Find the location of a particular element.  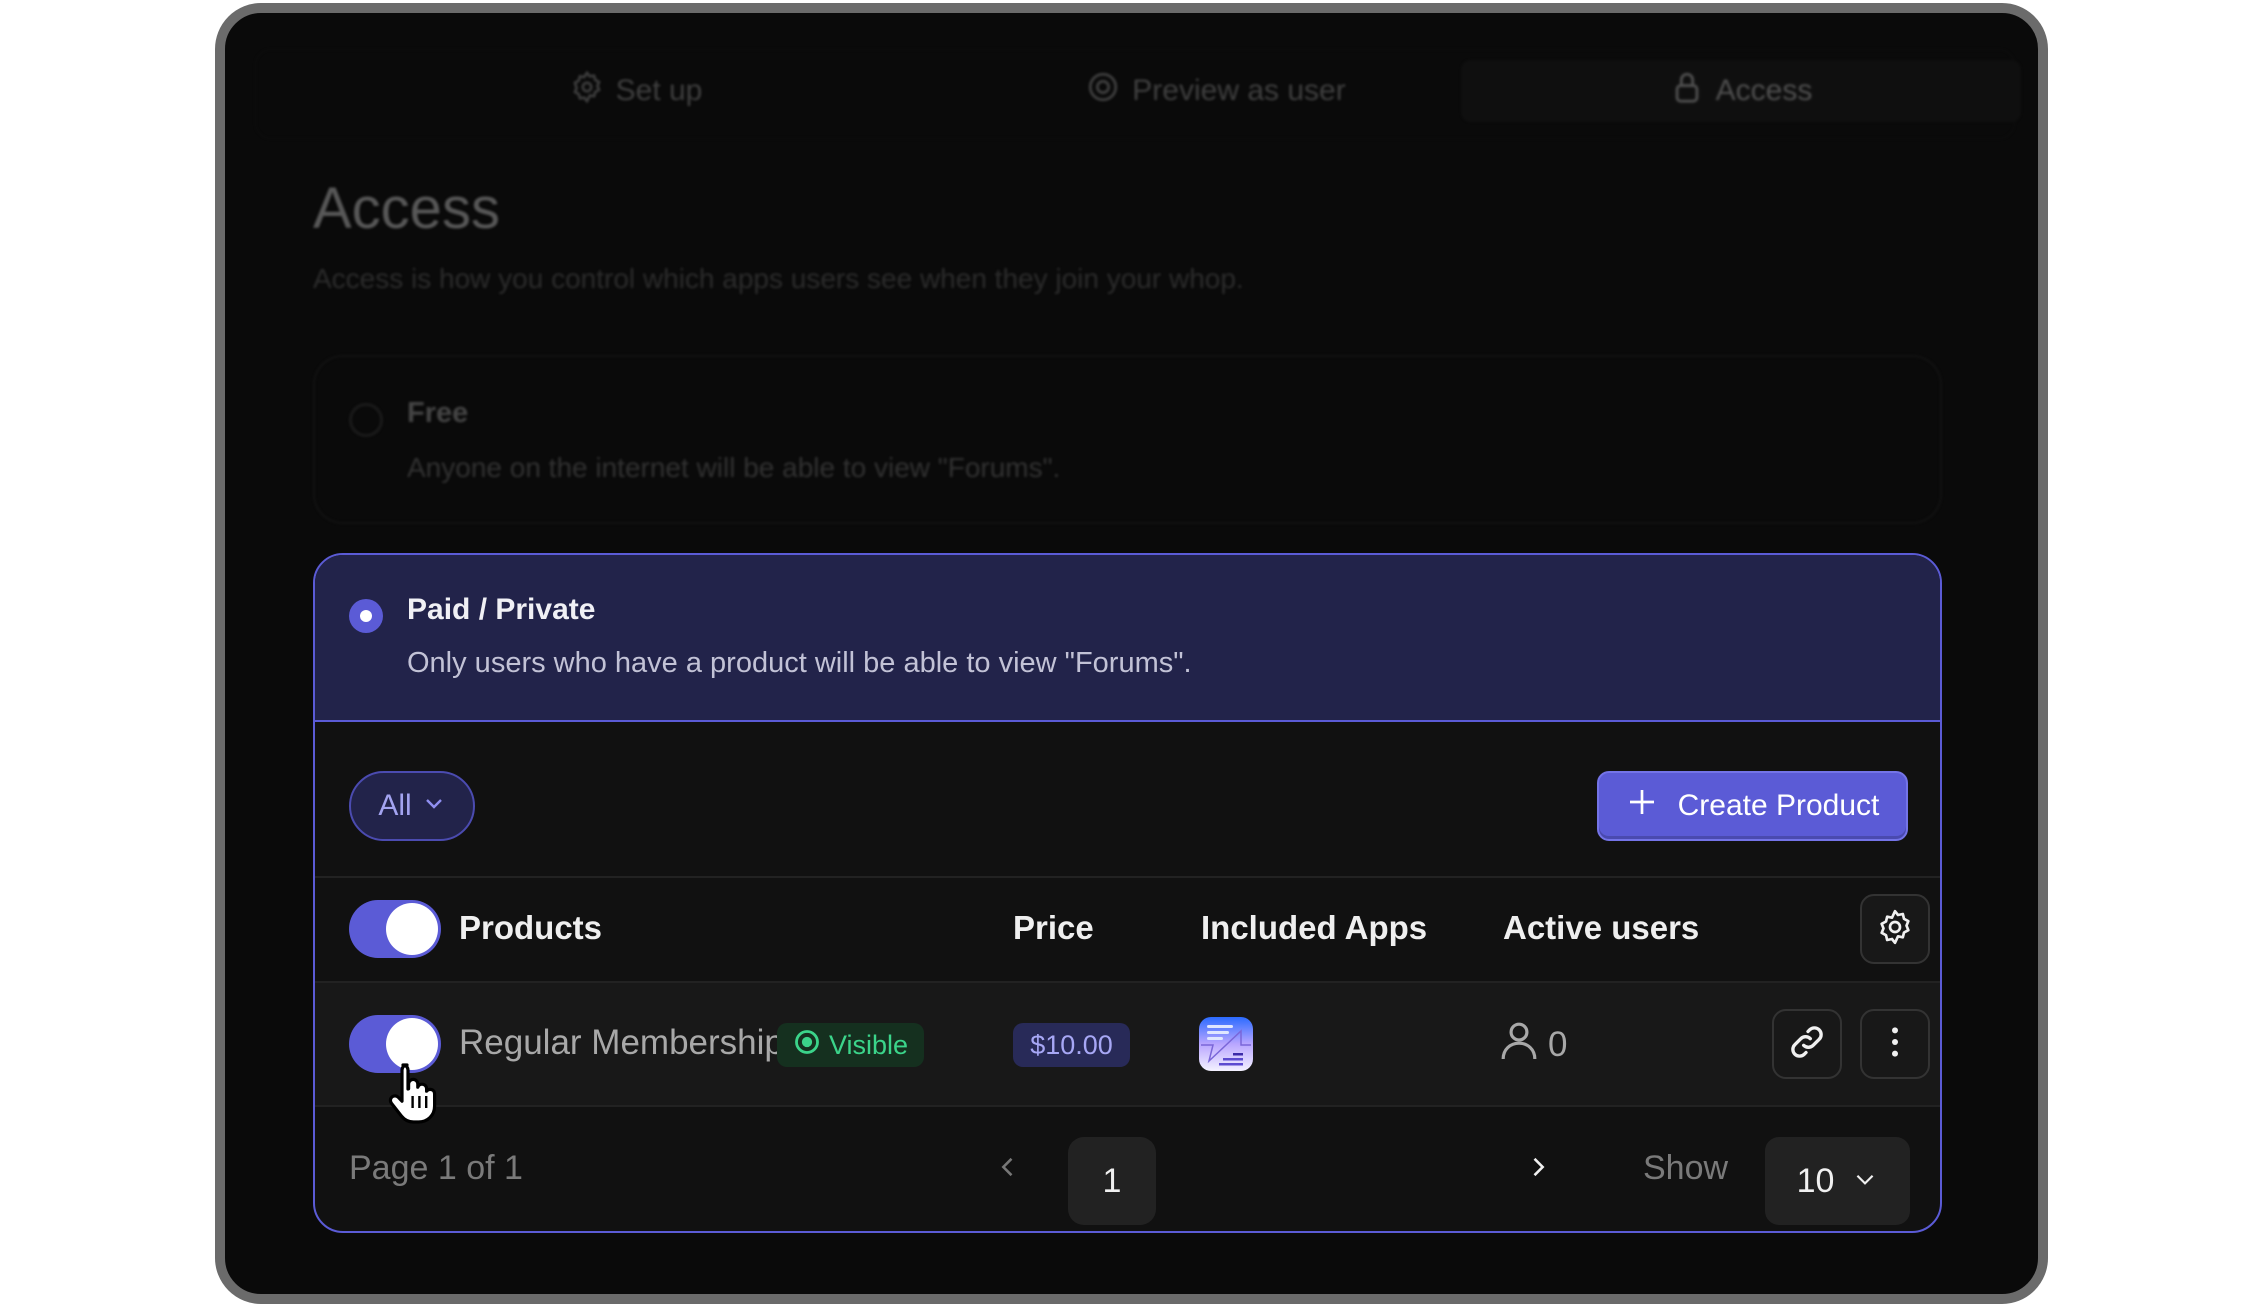

table-row: Regular Membership Visible $10.00 0 is located at coordinates (1127, 1044).